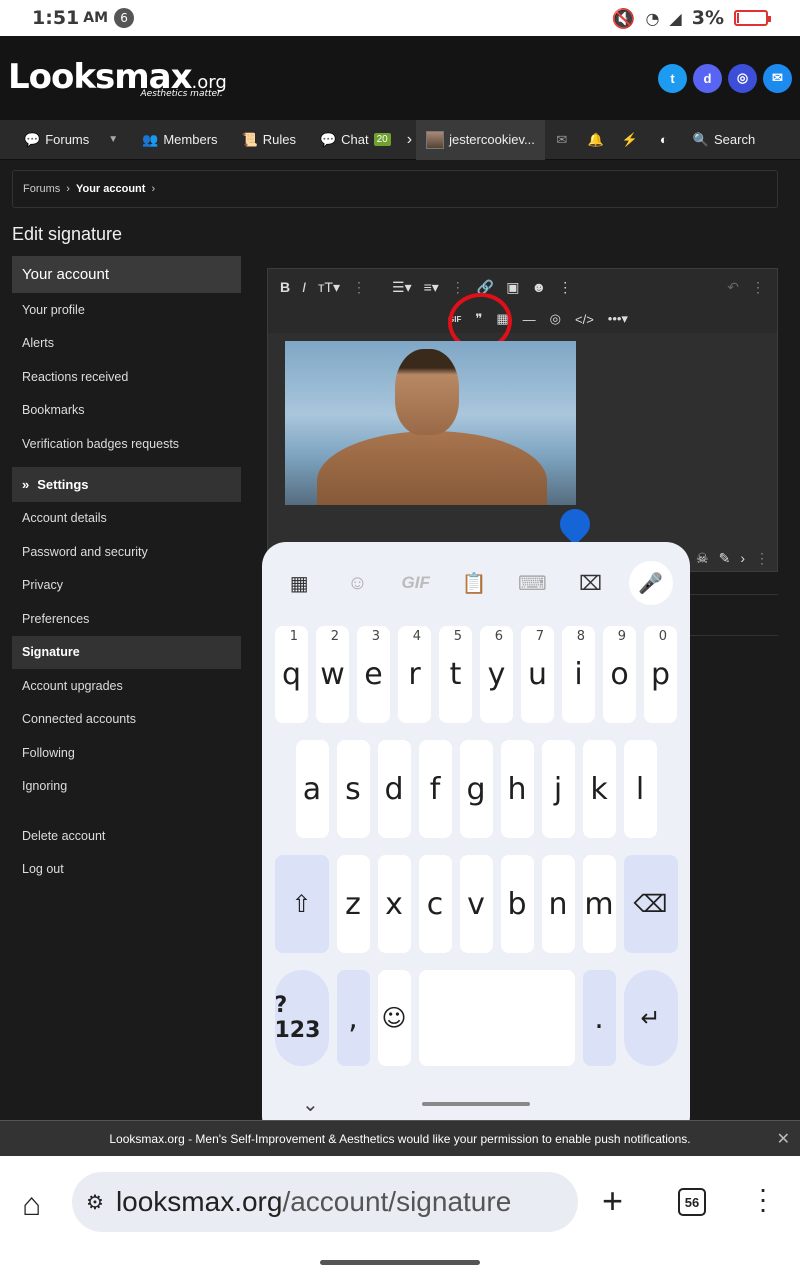  What do you see at coordinates (733, 287) in the screenshot?
I see `undo-icon: ↶` at bounding box center [733, 287].